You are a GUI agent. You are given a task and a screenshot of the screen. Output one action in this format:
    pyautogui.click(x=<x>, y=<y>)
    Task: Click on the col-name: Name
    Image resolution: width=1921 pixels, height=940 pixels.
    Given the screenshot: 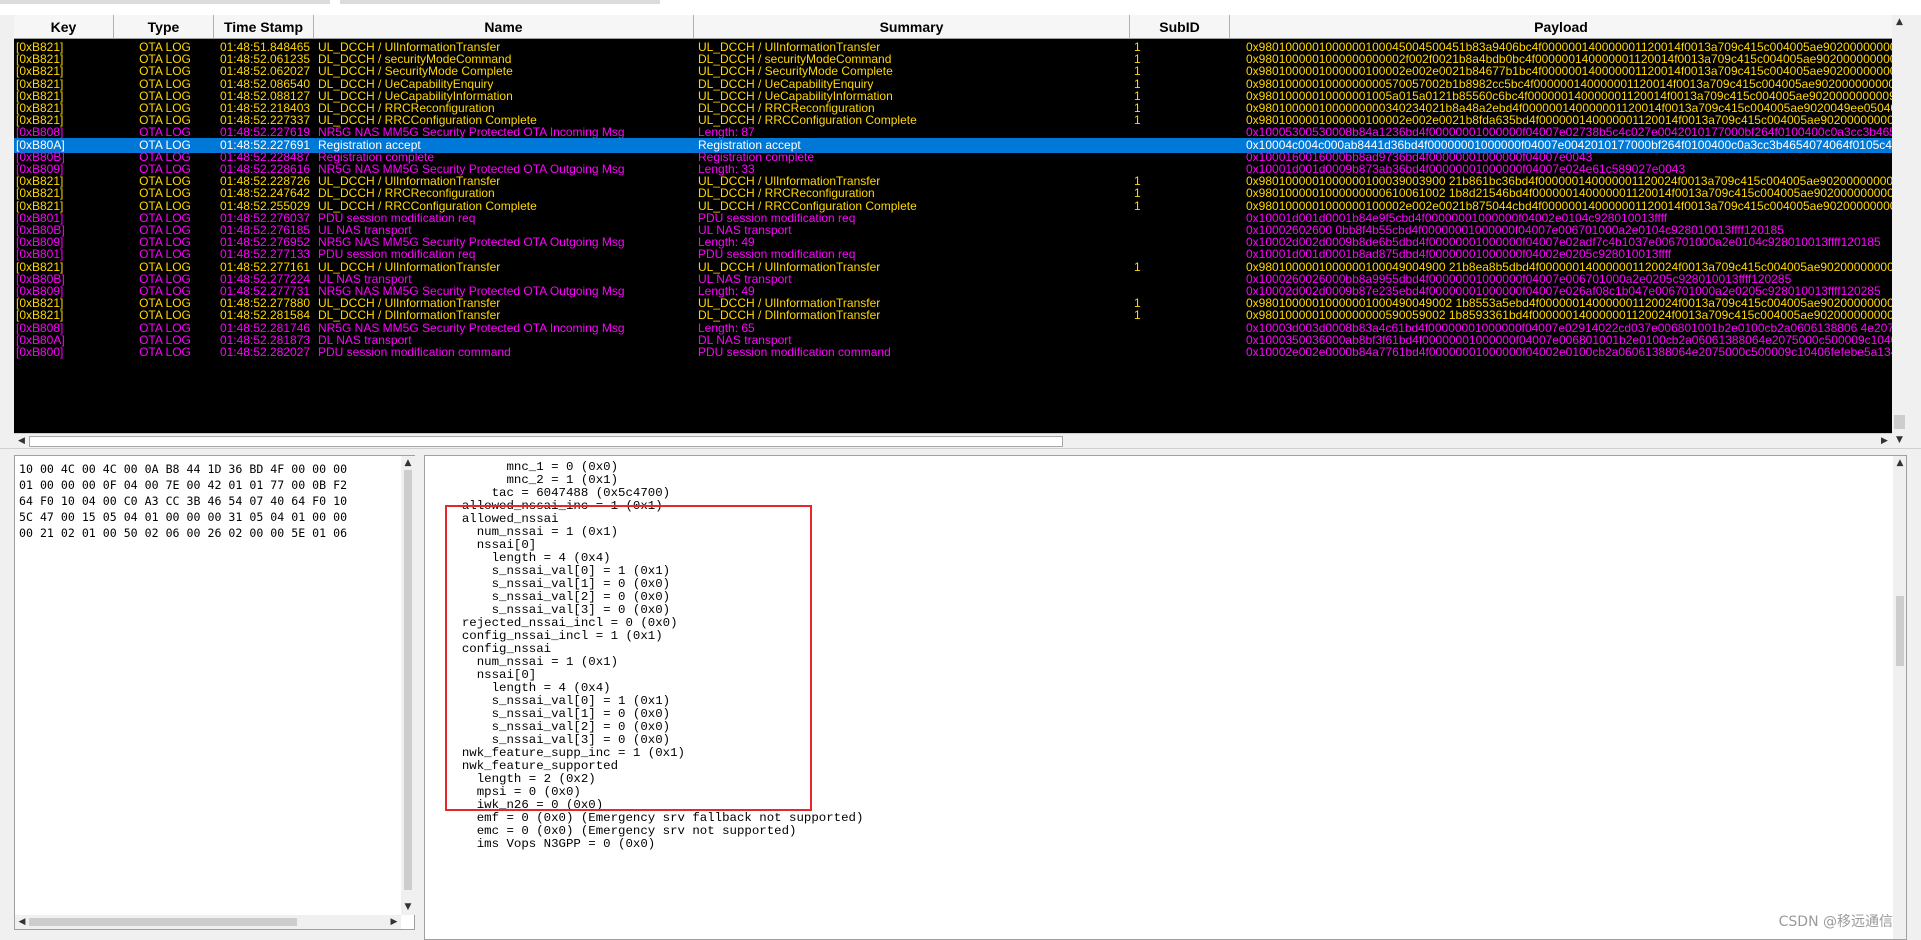 What is the action you would take?
    pyautogui.click(x=504, y=27)
    